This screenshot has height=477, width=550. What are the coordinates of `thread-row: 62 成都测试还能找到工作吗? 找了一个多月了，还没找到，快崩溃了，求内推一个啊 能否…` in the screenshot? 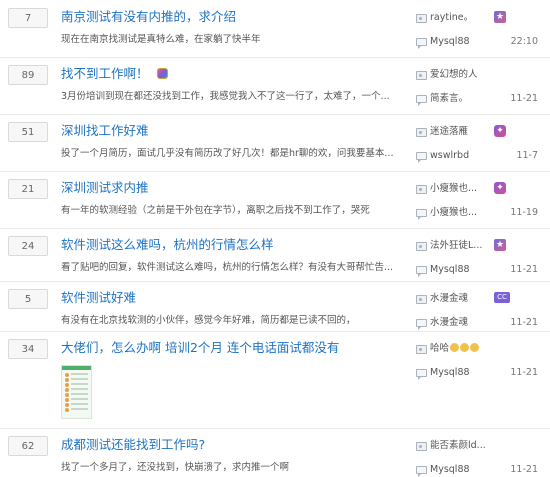 It's located at (275, 452).